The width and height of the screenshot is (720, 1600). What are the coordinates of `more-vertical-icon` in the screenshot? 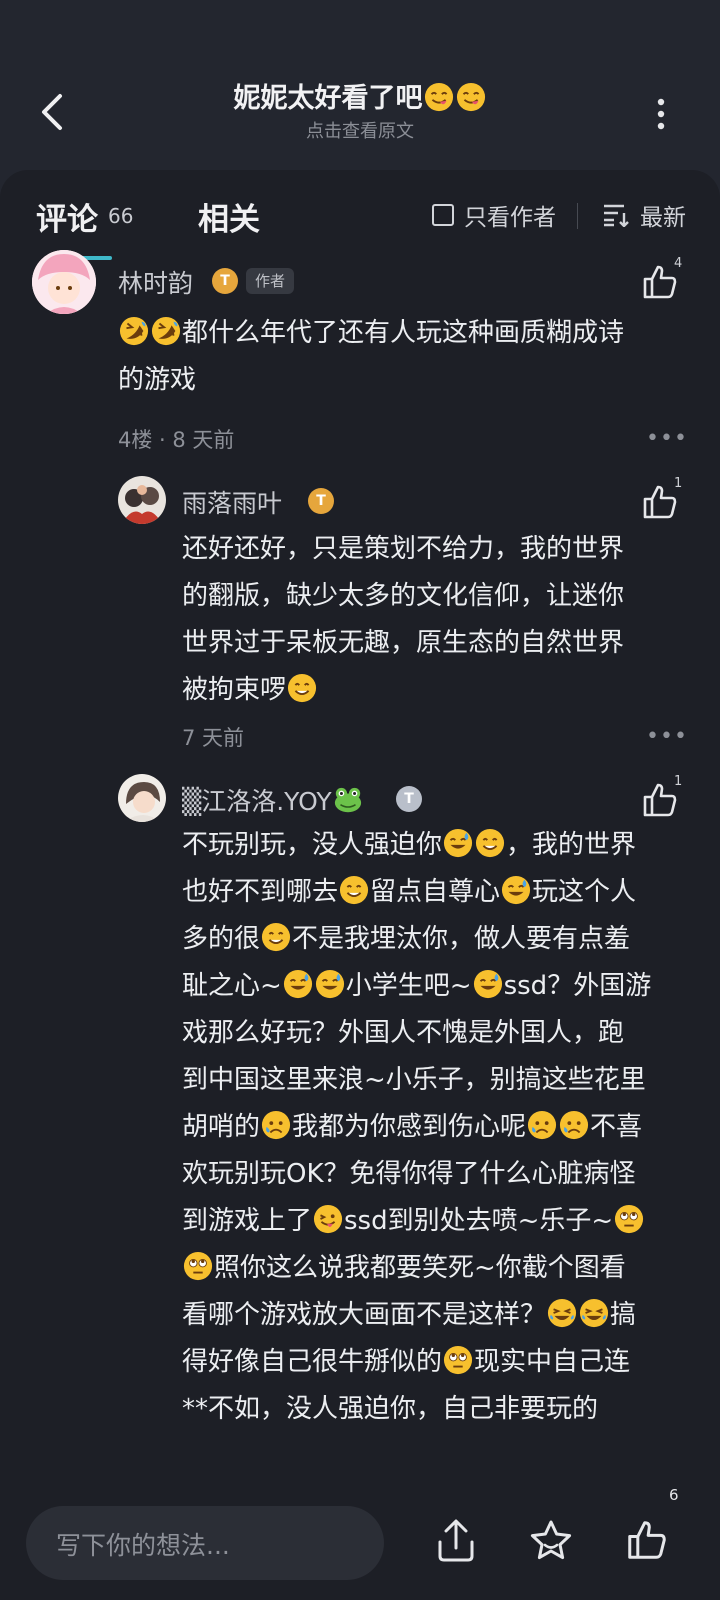 It's located at (661, 114).